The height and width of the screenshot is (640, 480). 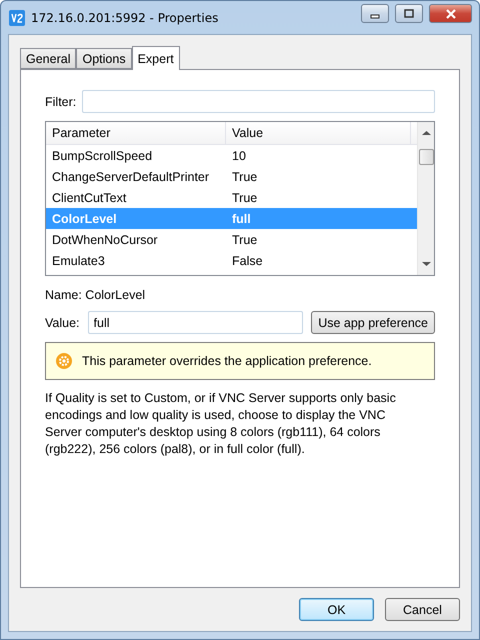 What do you see at coordinates (239, 156) in the screenshot?
I see `table-cell-text: 10` at bounding box center [239, 156].